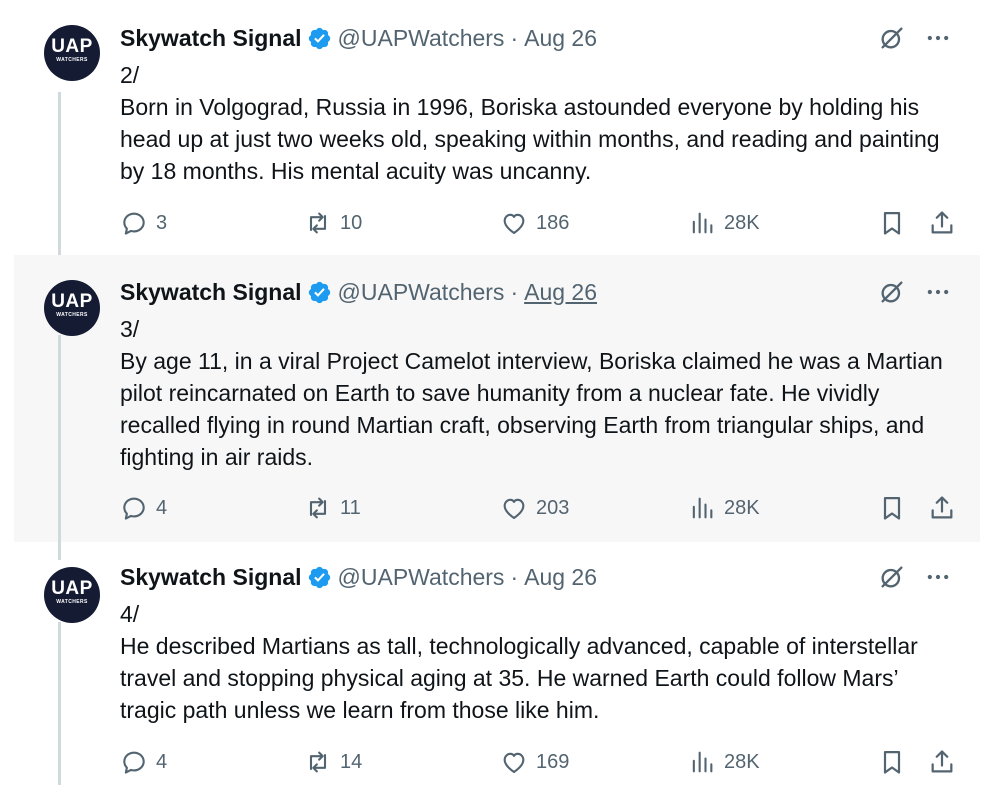 This screenshot has width=982, height=785. I want to click on retweet-count: 11, so click(350, 507).